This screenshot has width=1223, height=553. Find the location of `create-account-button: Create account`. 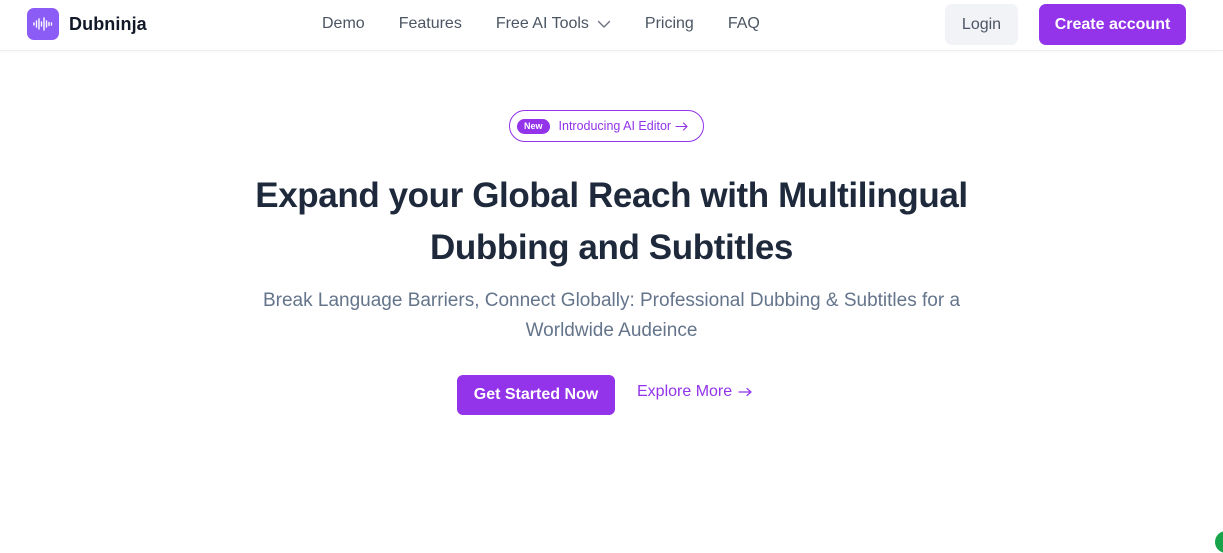

create-account-button: Create account is located at coordinates (1112, 24).